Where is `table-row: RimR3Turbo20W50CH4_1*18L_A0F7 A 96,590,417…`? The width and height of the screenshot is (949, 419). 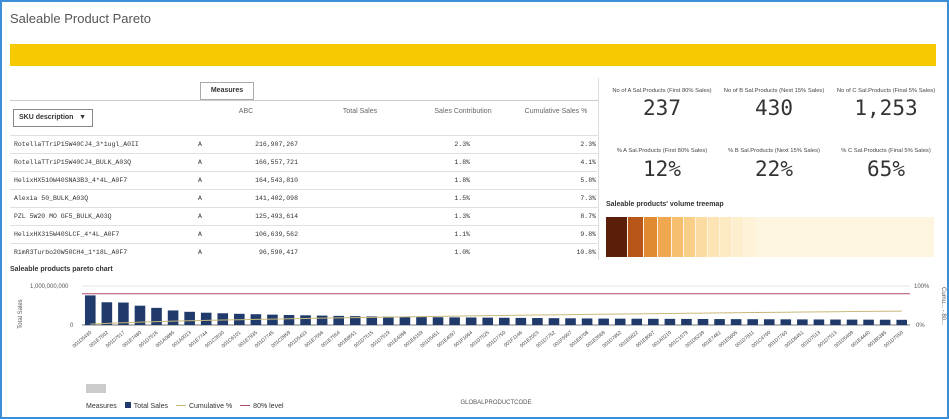
table-row: RimR3Turbo20W50CH4_1*18L_A0F7 A 96,590,417… is located at coordinates (304, 252).